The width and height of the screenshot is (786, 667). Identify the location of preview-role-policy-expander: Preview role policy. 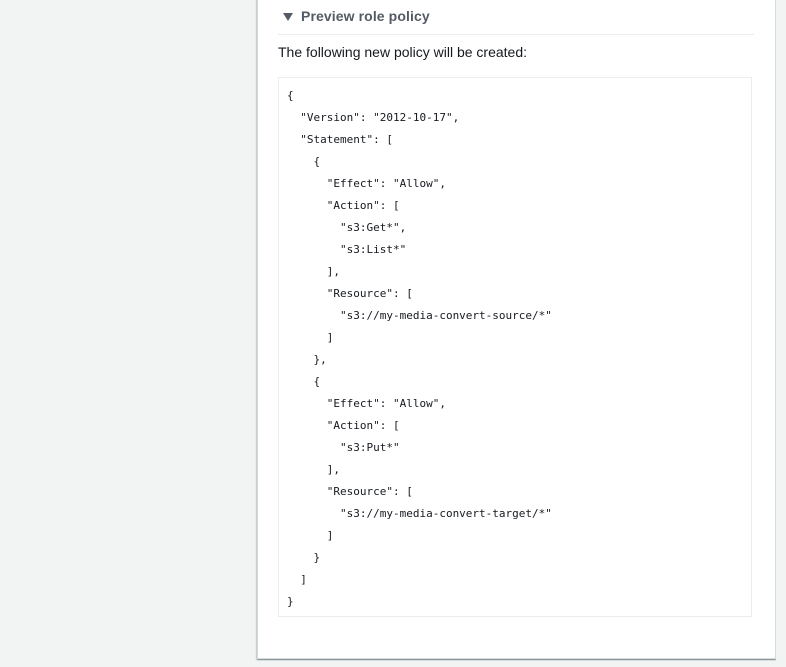
(516, 17).